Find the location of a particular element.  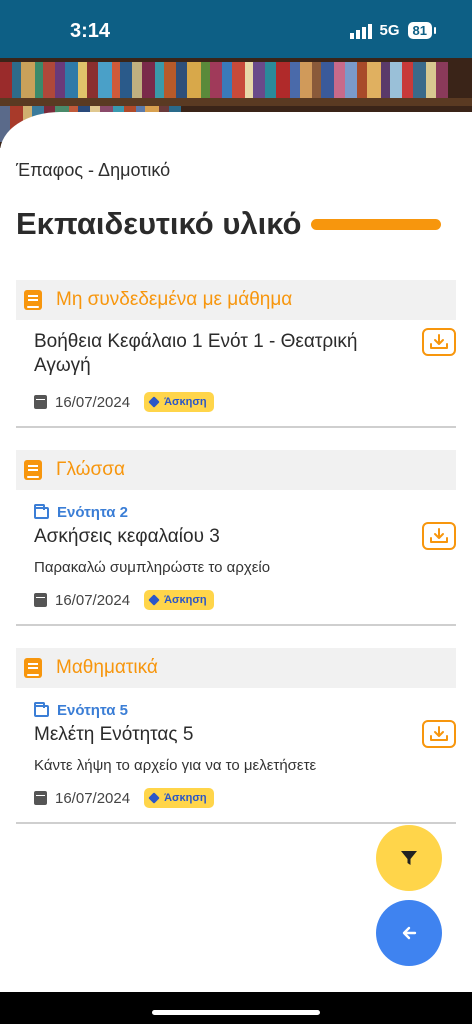

filter-button is located at coordinates (409, 858).